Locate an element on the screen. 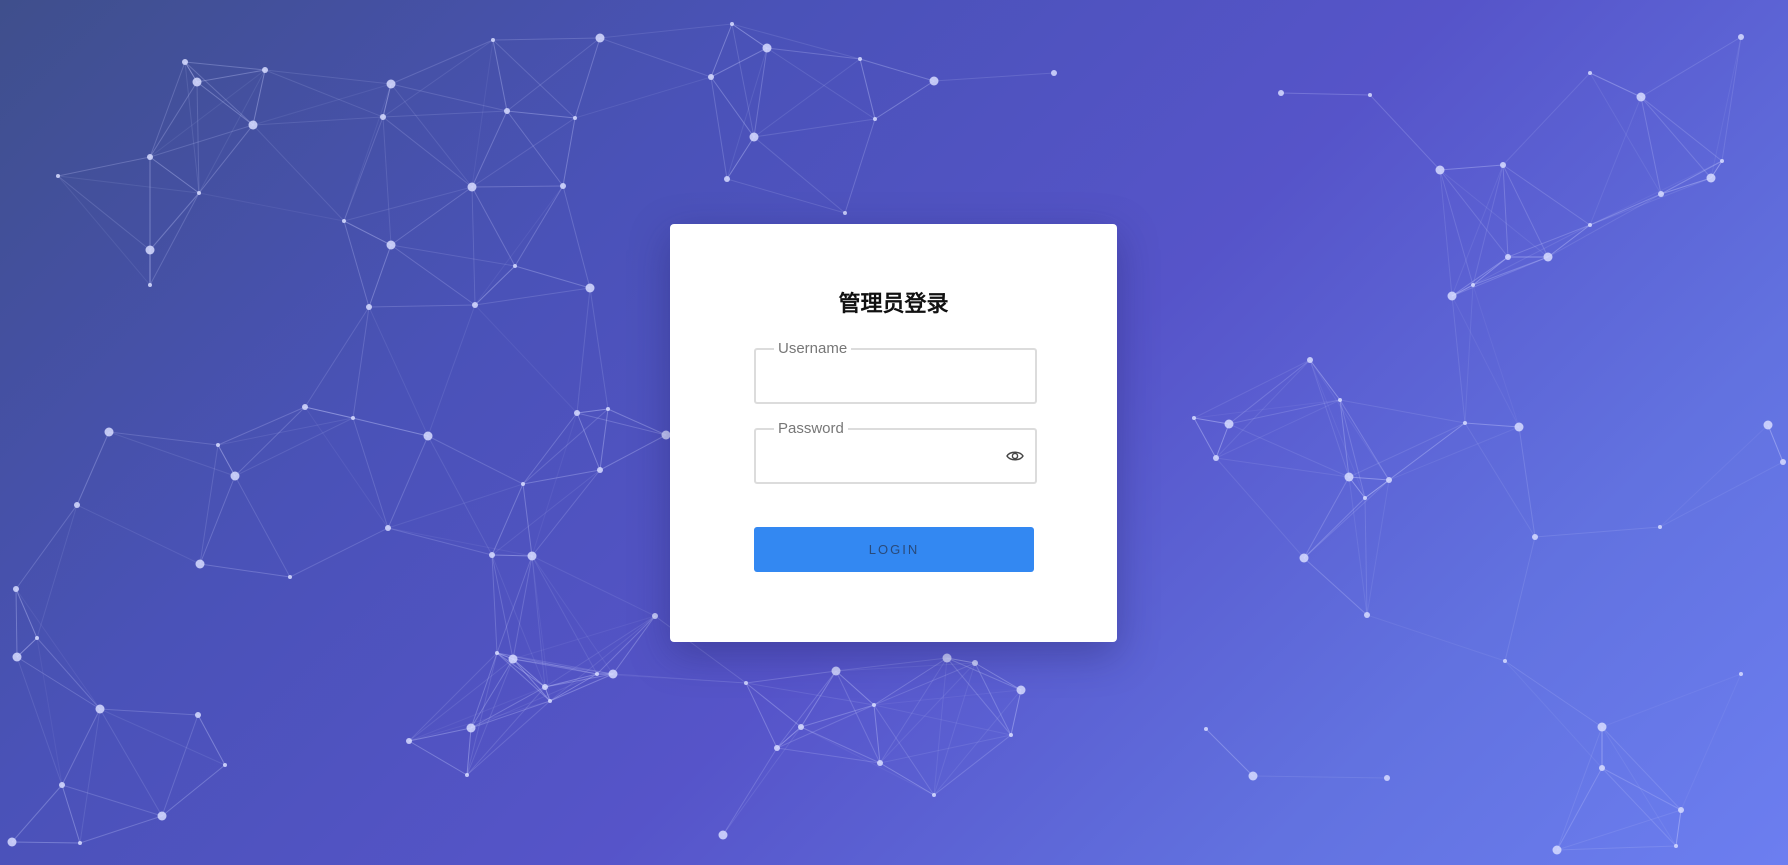 The height and width of the screenshot is (865, 1788). login-button: LOGIN is located at coordinates (894, 549).